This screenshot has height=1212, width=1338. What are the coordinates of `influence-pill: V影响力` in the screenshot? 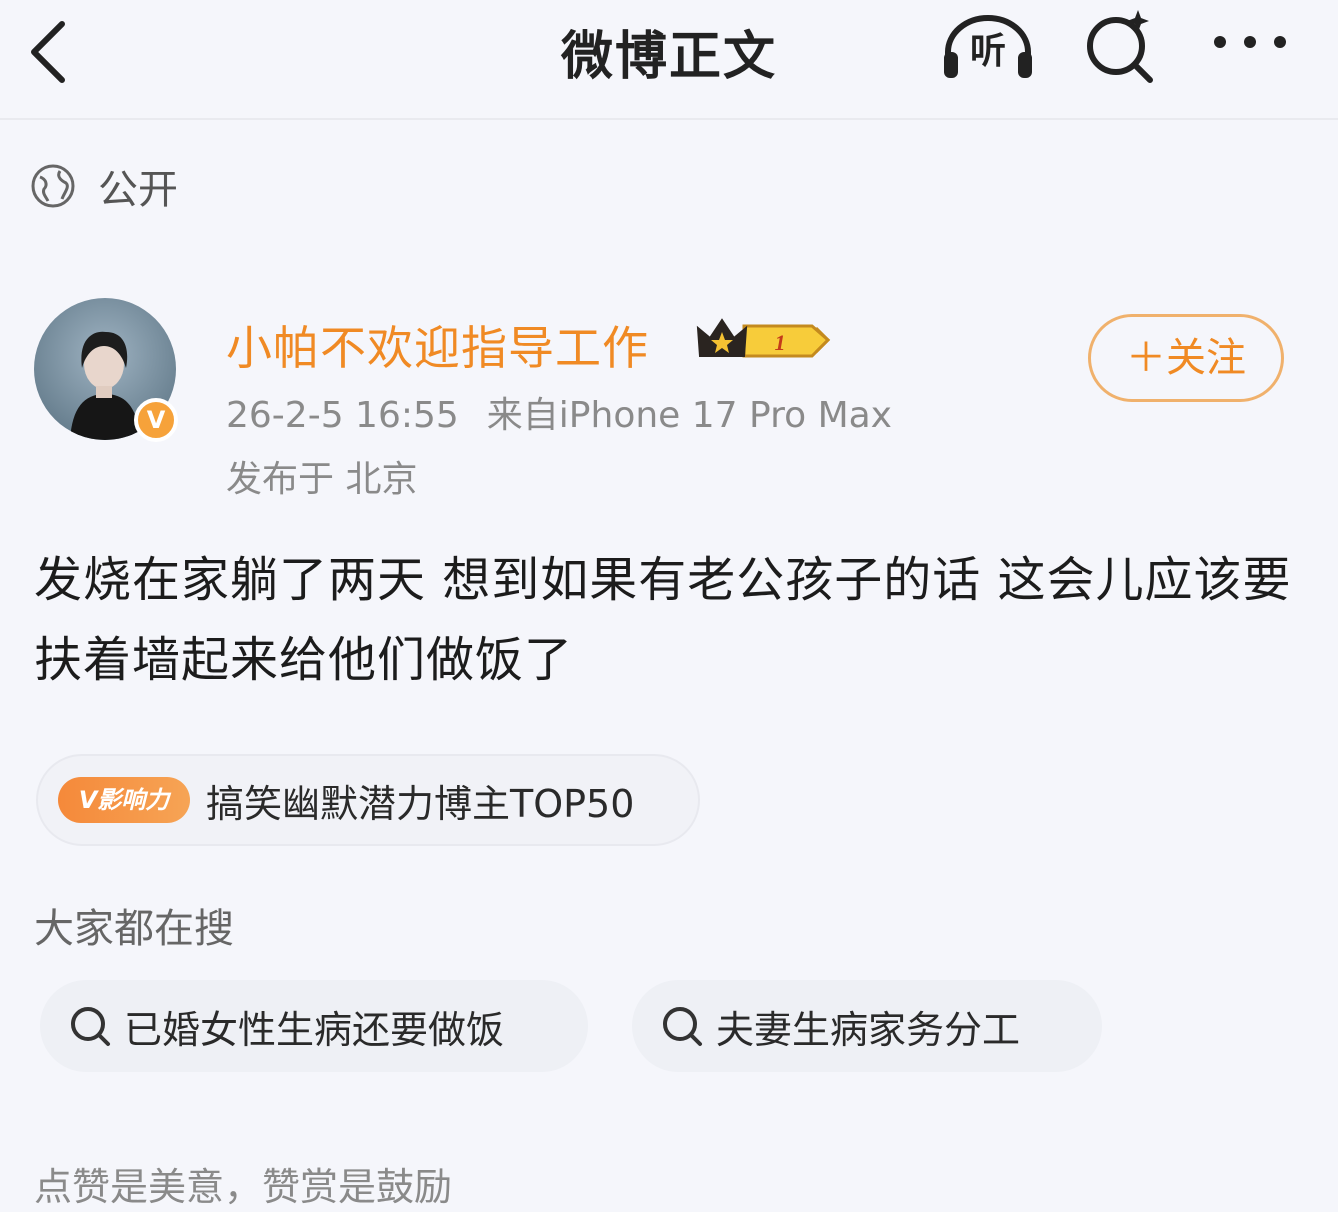 It's located at (124, 800).